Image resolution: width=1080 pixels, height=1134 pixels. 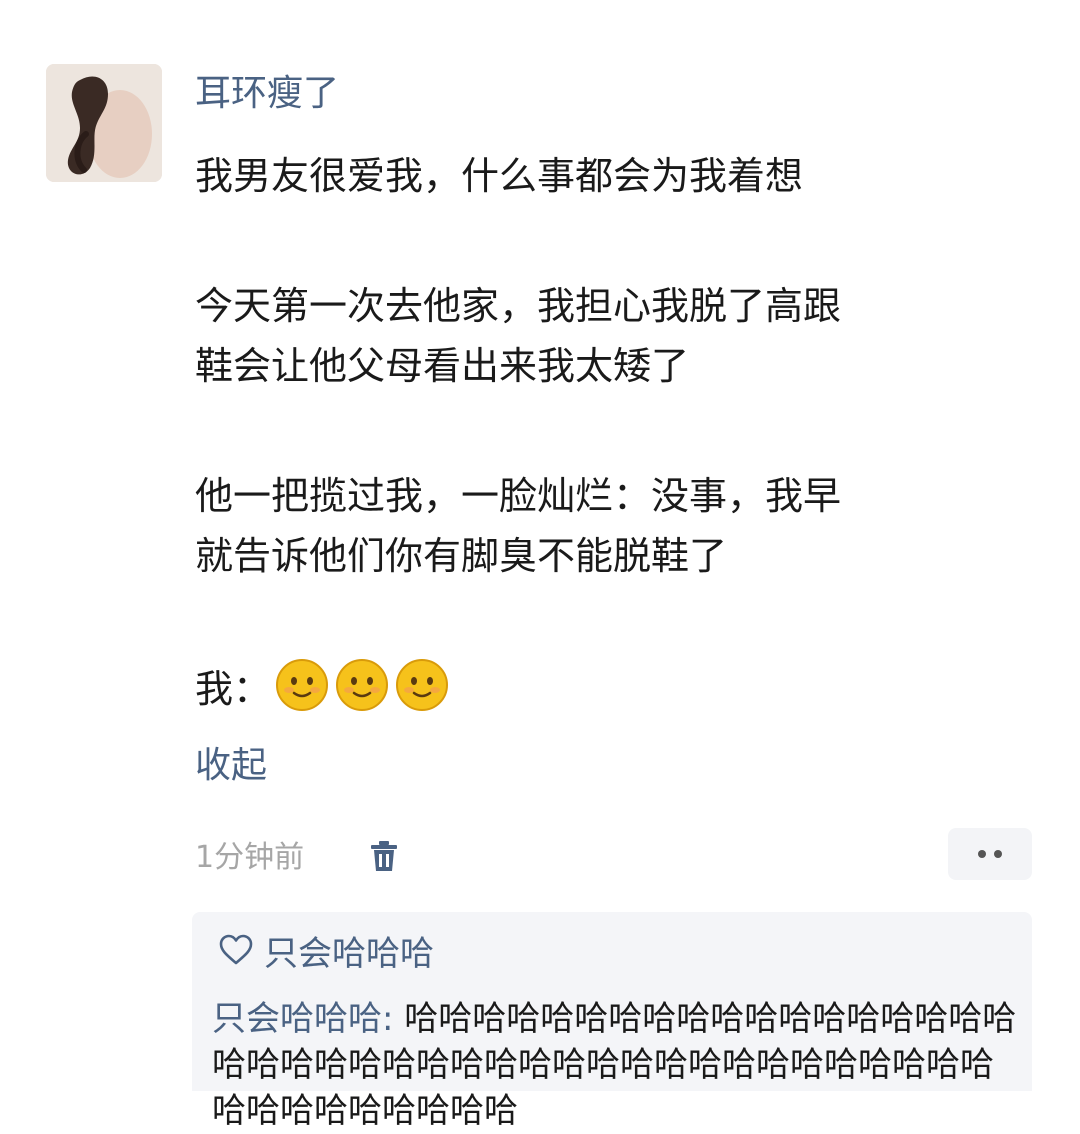 I want to click on avatar, so click(x=104, y=123).